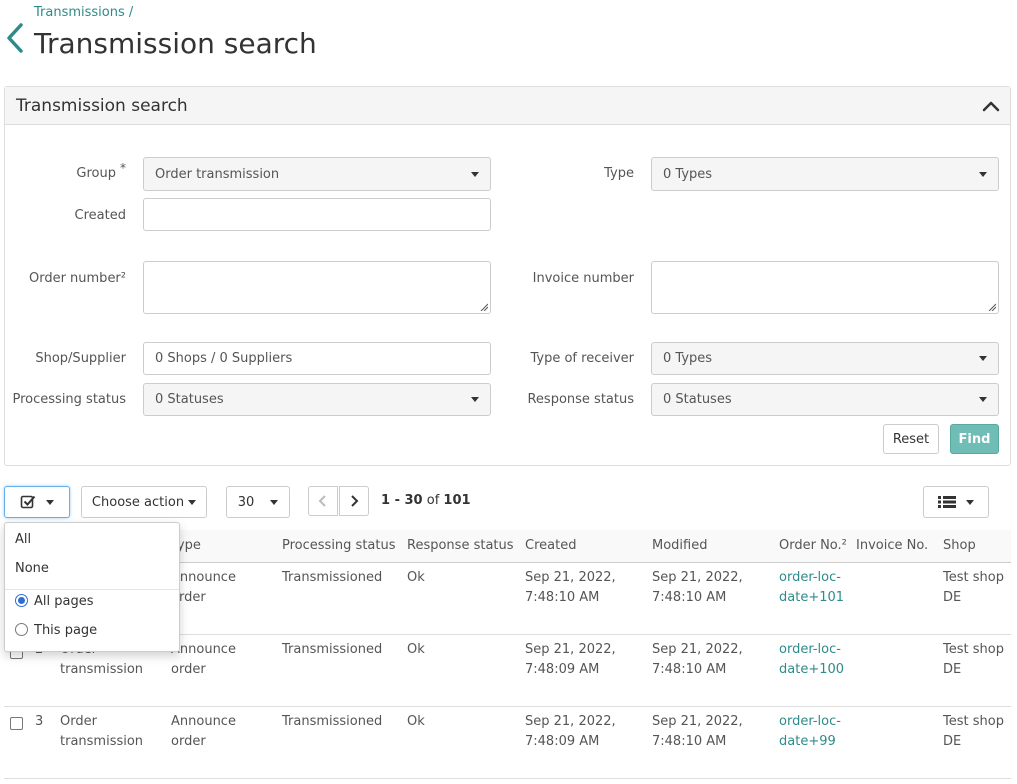  I want to click on pager-total: 101, so click(457, 500).